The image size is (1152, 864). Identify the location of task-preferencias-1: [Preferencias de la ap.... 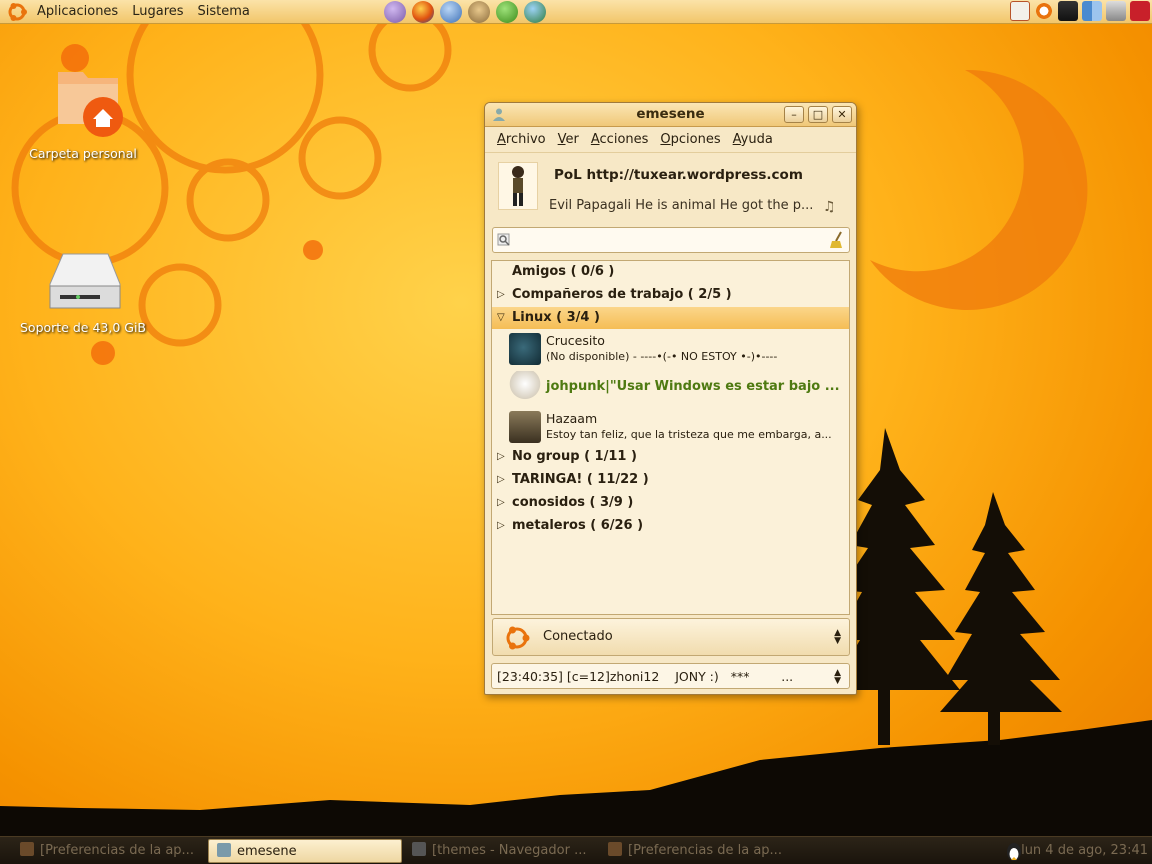
(107, 851).